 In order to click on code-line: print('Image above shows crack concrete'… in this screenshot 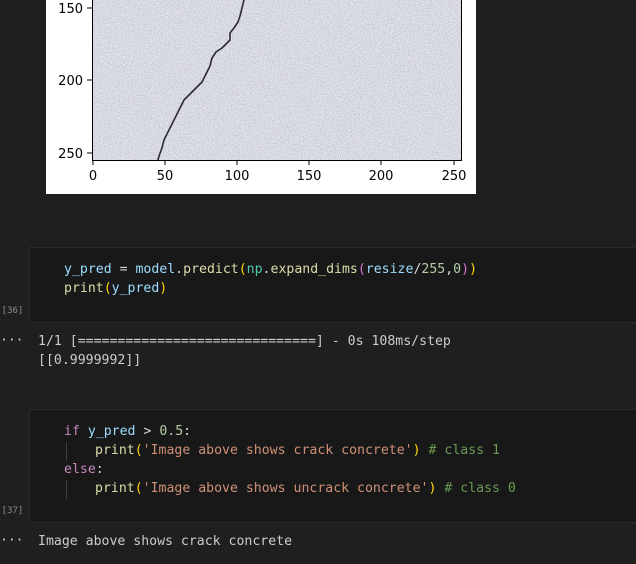, I will do `click(297, 450)`.